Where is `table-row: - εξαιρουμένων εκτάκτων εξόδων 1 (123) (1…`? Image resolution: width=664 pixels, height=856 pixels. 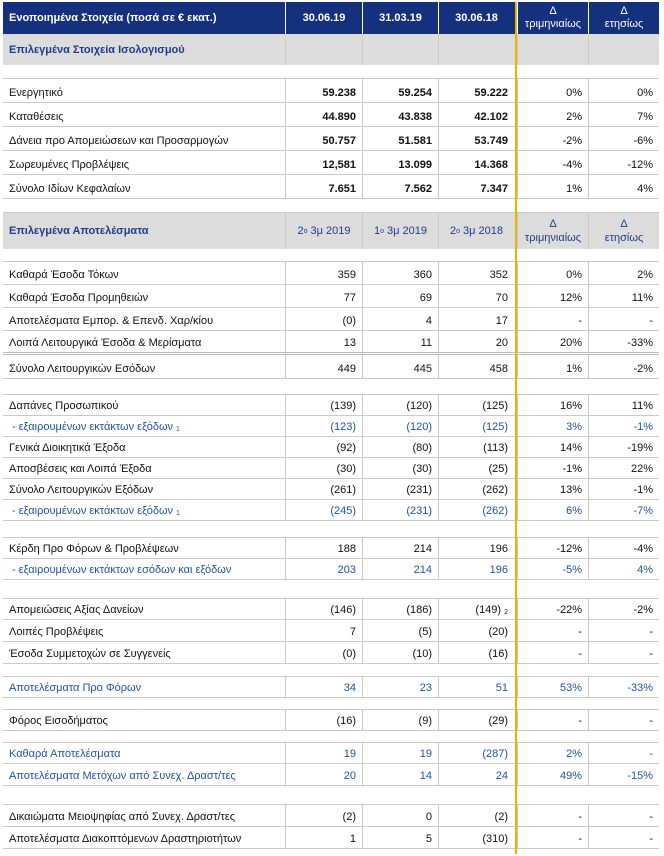
table-row: - εξαιρουμένων εκτάκτων εξόδων 1 (123) (1… is located at coordinates (331, 426).